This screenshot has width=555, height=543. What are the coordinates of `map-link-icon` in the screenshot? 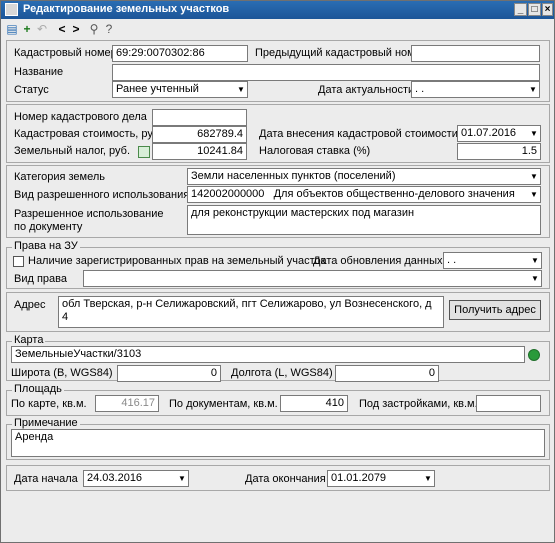 It's located at (534, 355).